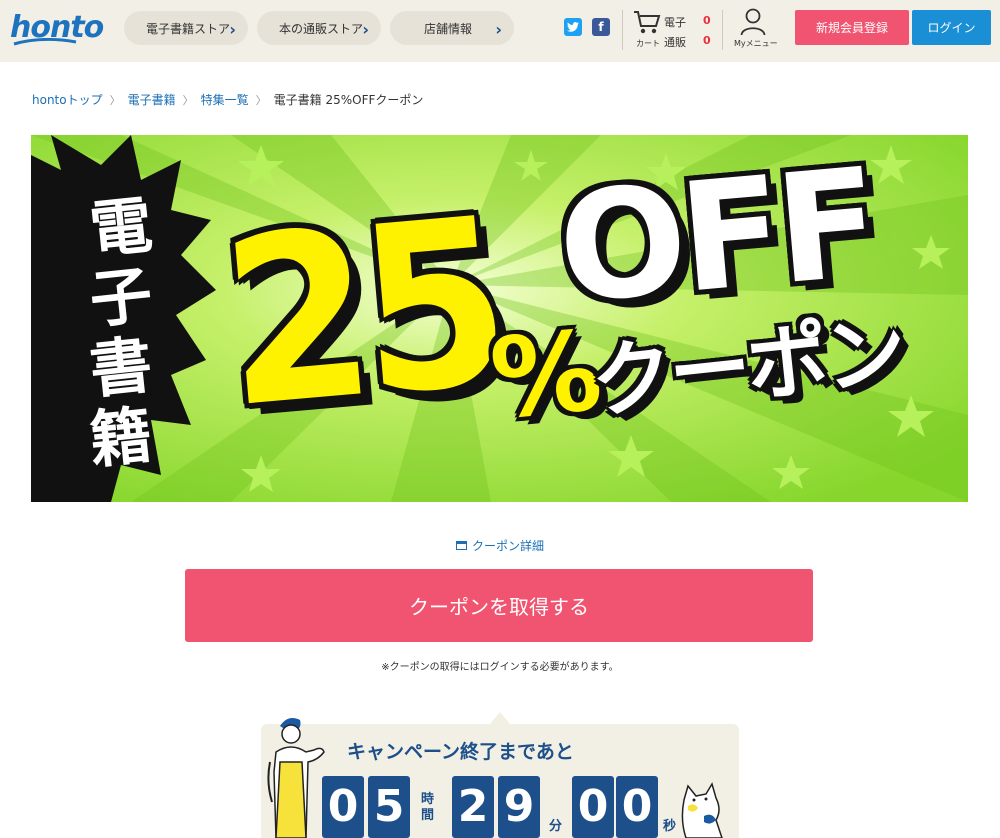 The image size is (1000, 838). I want to click on countdown-title: キャンペーン終了まであと, so click(460, 752).